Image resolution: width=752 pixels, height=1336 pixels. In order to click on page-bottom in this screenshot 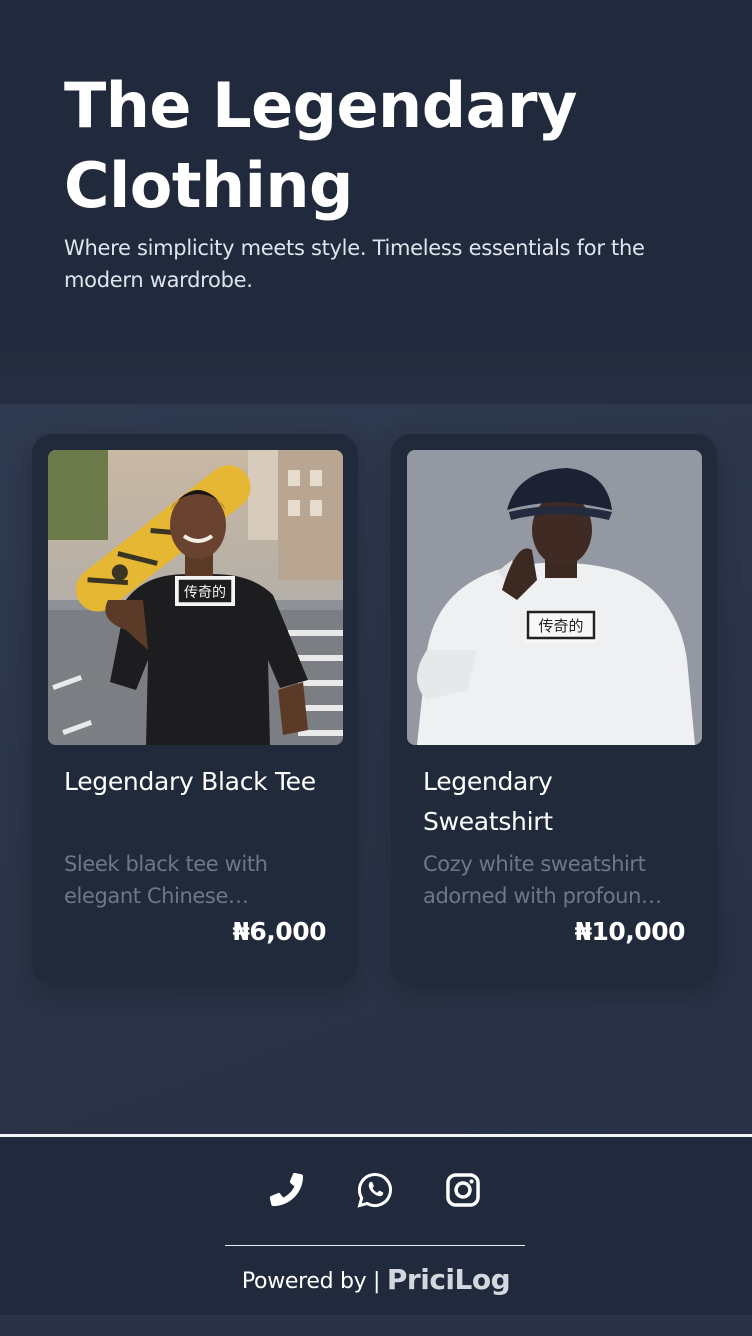, I will do `click(376, 1325)`.